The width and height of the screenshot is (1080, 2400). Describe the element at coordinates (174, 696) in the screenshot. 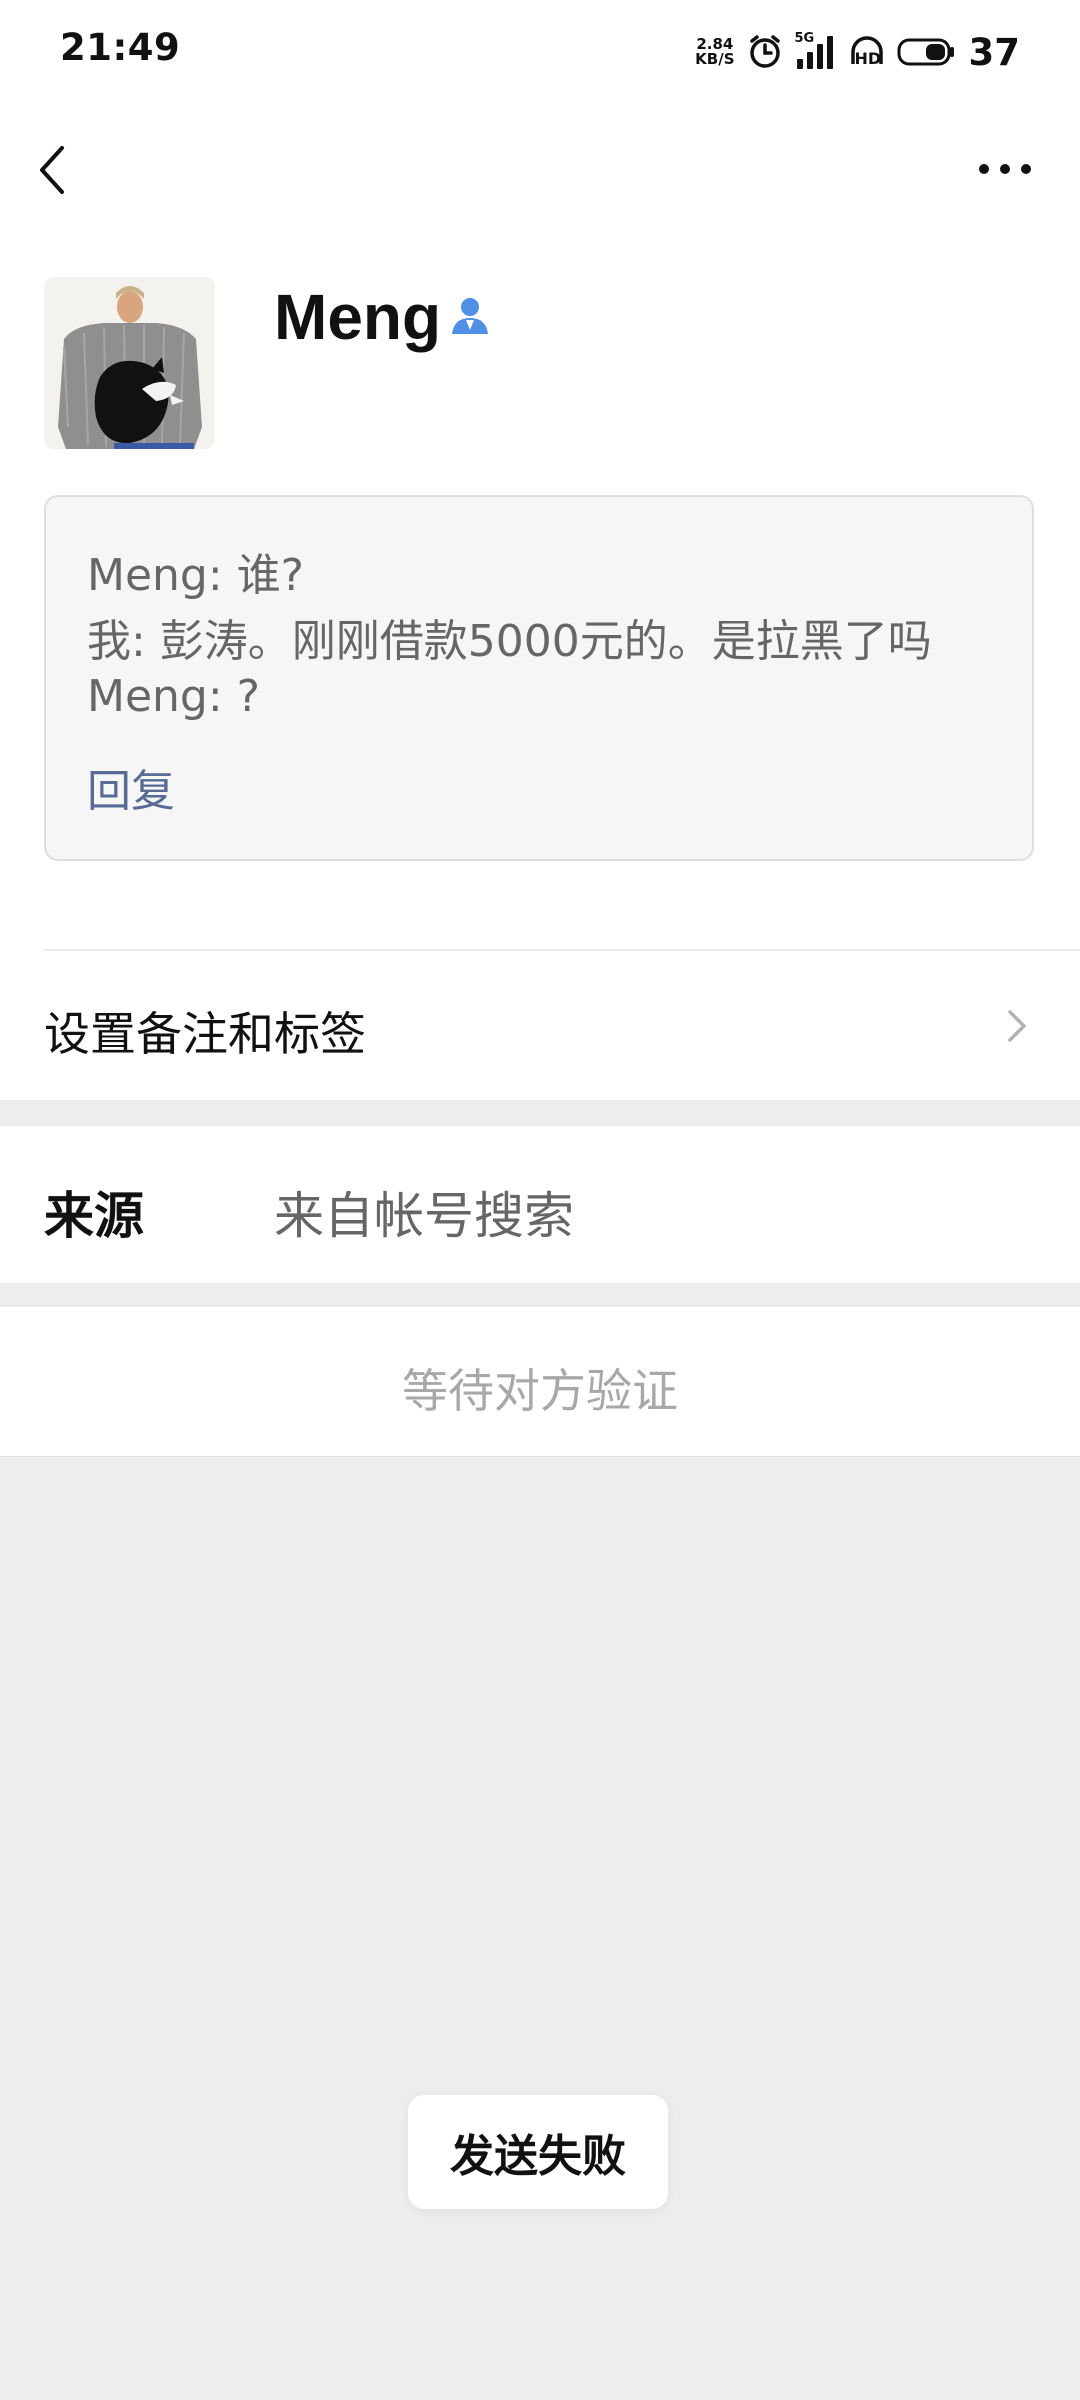

I see `message-line: Meng: ?` at that location.